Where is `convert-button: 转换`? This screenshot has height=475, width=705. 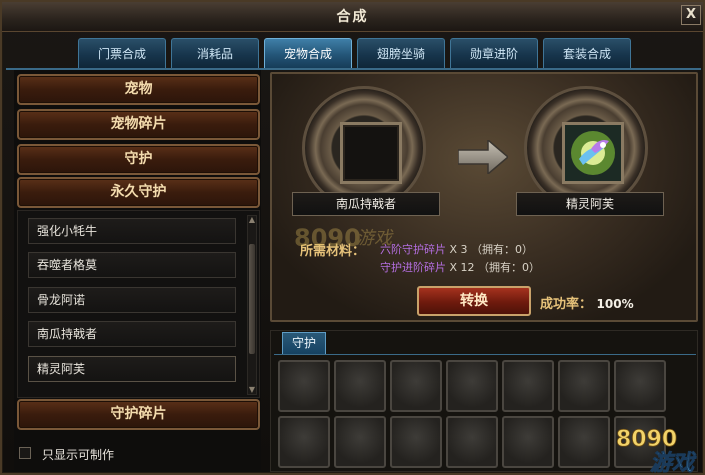 convert-button: 转换 is located at coordinates (474, 301).